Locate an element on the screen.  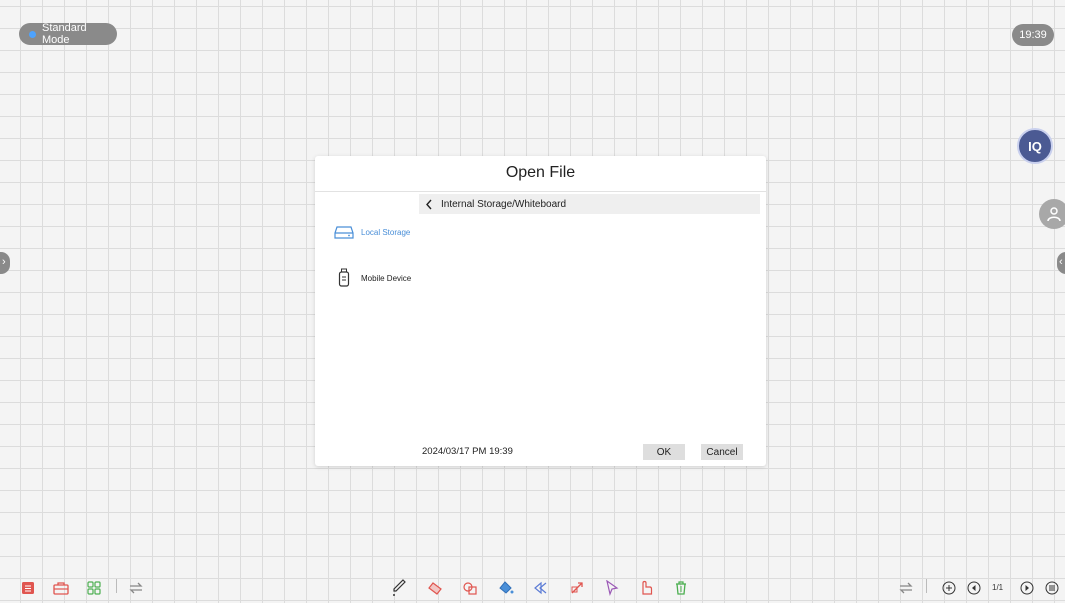
source-mobile-device: Mobile Device is located at coordinates (372, 278).